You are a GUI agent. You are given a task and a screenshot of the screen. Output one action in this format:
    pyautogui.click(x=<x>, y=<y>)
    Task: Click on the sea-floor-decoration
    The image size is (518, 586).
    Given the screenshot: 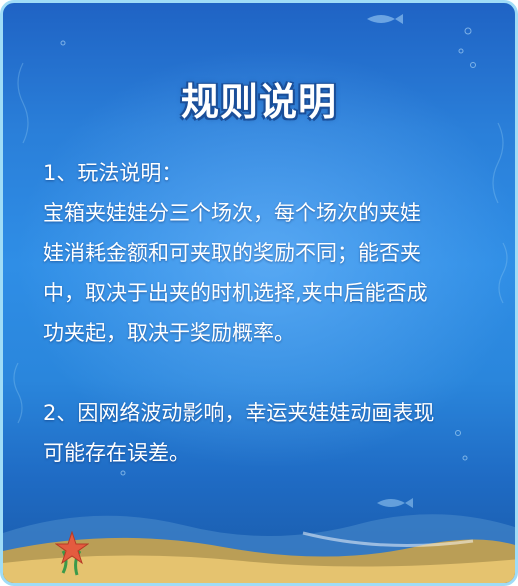 What is the action you would take?
    pyautogui.click(x=259, y=548)
    